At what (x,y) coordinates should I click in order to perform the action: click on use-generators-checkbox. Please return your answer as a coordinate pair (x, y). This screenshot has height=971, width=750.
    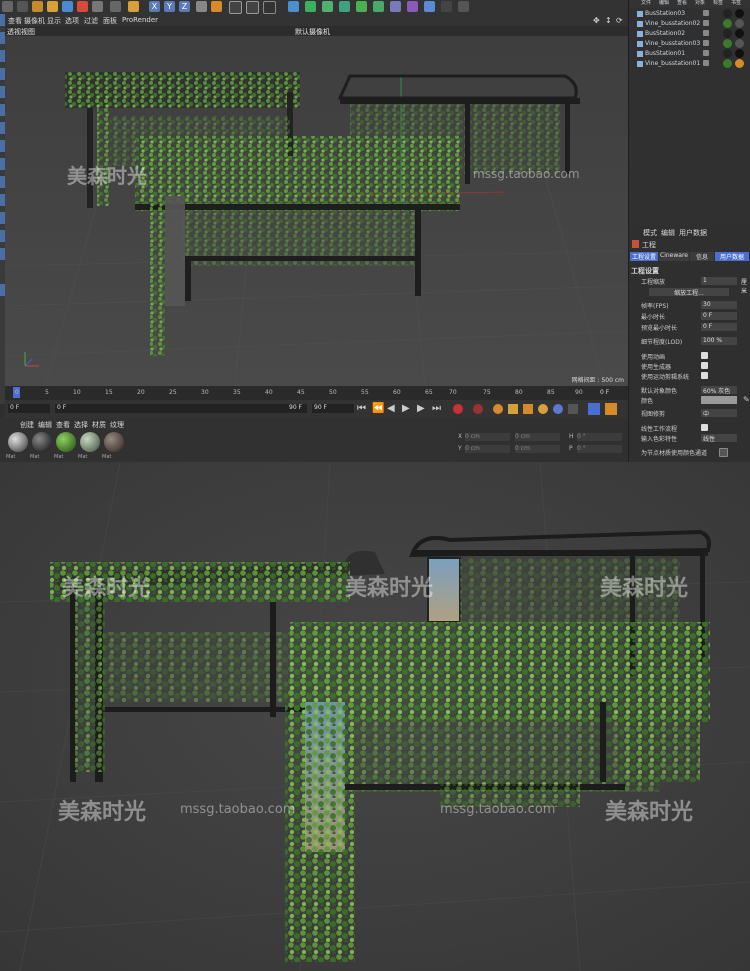
    Looking at the image, I should click on (704, 365).